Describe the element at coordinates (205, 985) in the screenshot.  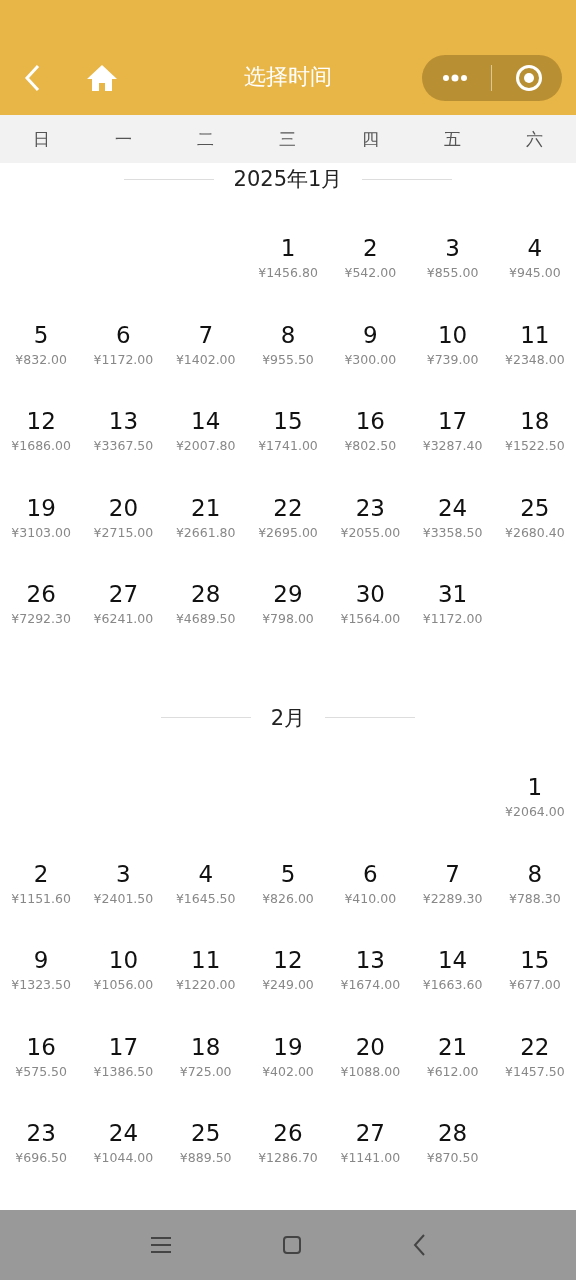
I see `day-price: ¥1220.00` at that location.